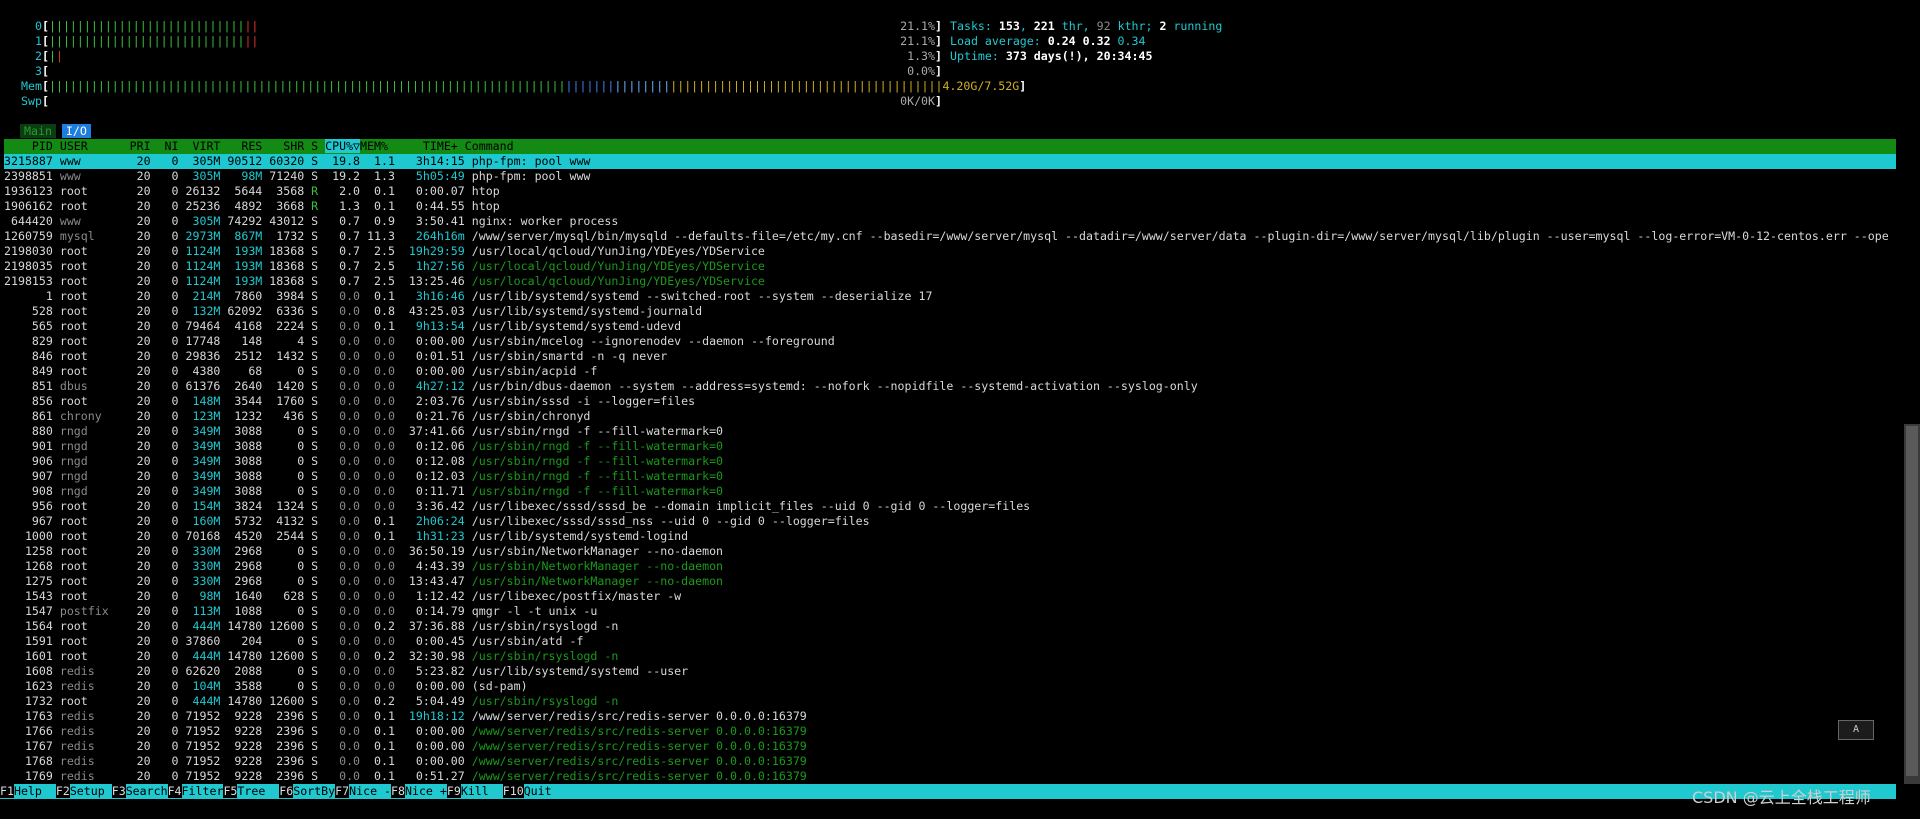 Image resolution: width=1920 pixels, height=819 pixels. What do you see at coordinates (1912, 601) in the screenshot?
I see `scrollbar-thumb` at bounding box center [1912, 601].